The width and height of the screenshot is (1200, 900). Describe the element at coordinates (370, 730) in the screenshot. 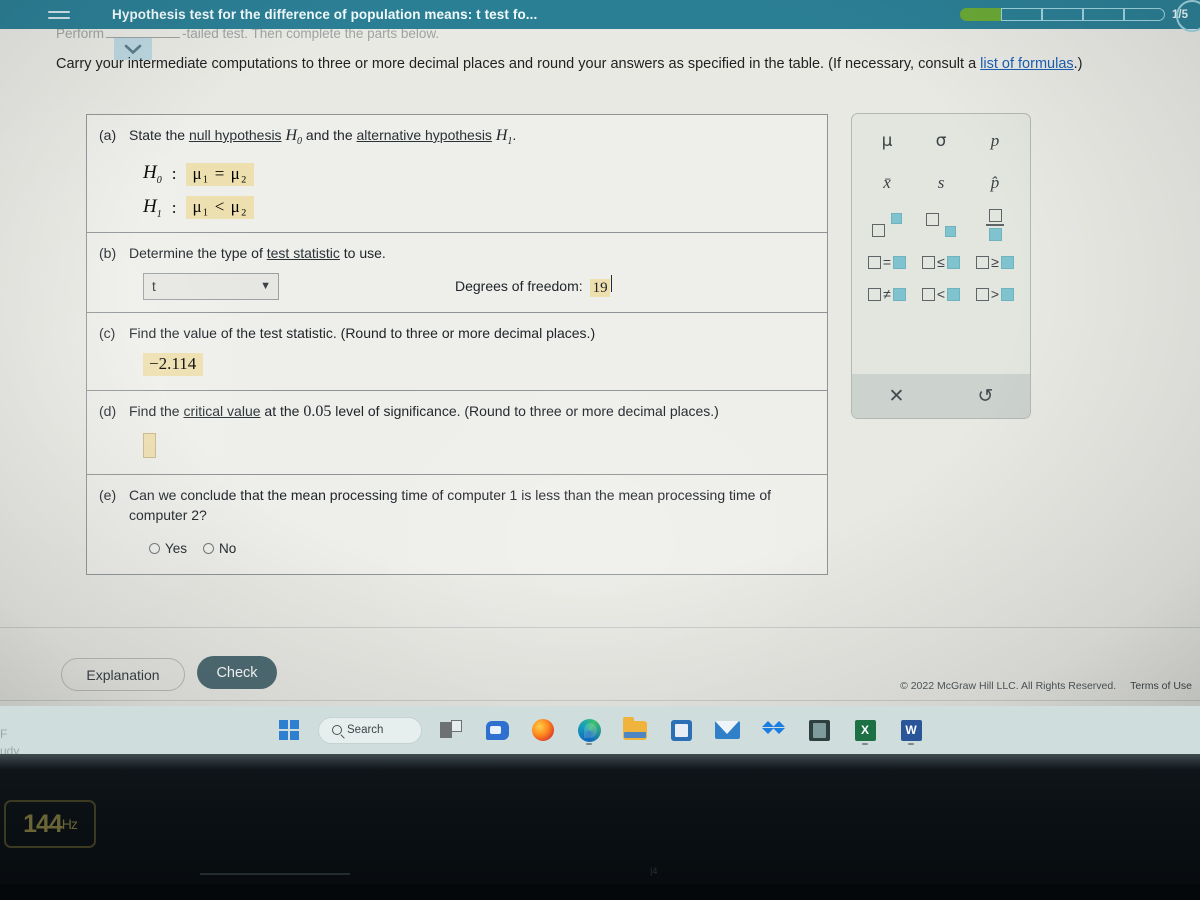

I see `search-box: Search` at that location.